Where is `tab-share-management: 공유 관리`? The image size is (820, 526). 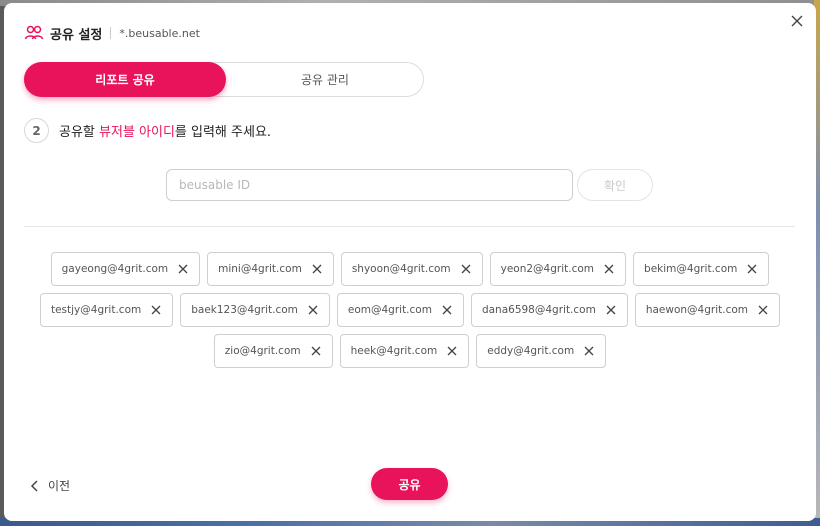 tab-share-management: 공유 관리 is located at coordinates (325, 79).